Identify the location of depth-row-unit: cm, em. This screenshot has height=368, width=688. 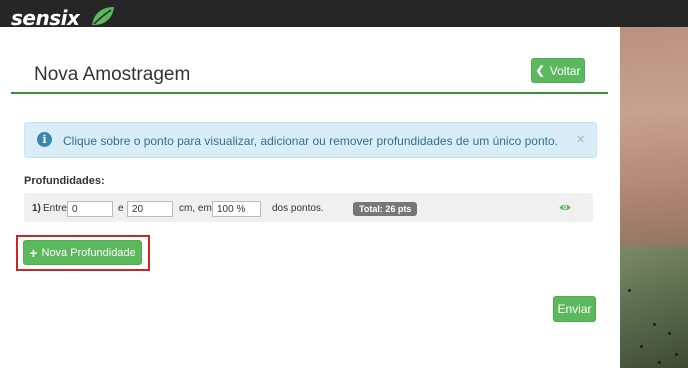
(195, 208).